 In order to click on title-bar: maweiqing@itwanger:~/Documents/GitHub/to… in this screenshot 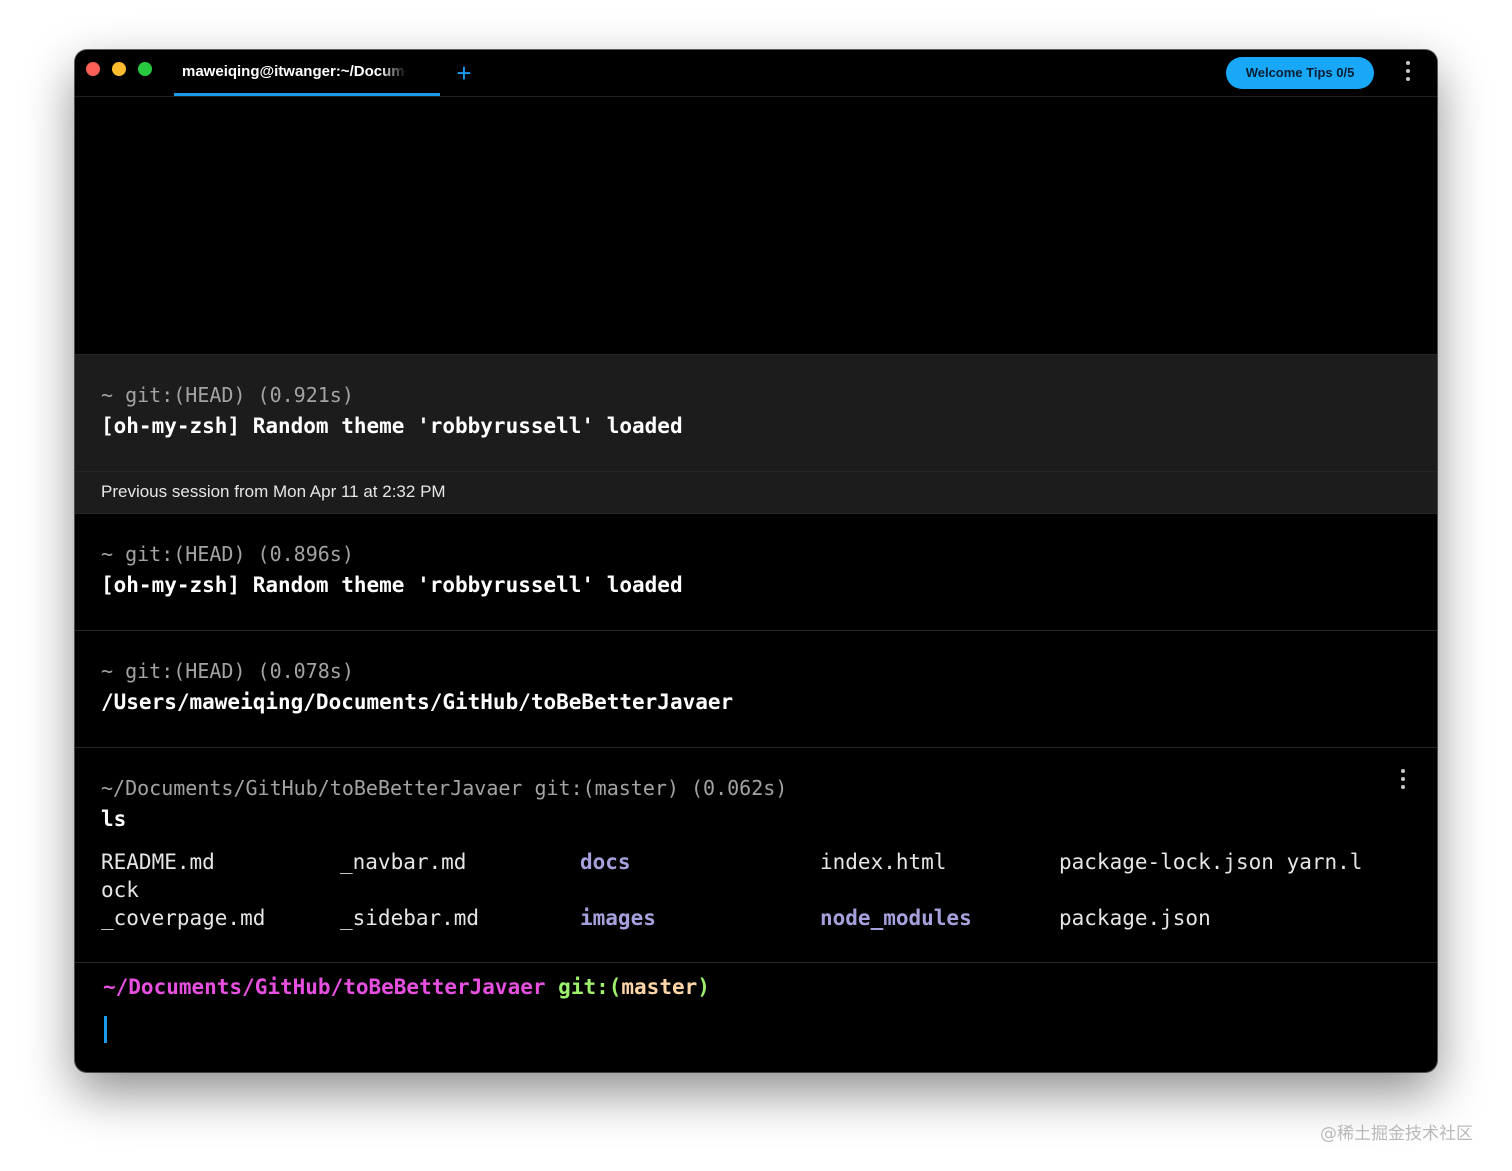, I will do `click(756, 73)`.